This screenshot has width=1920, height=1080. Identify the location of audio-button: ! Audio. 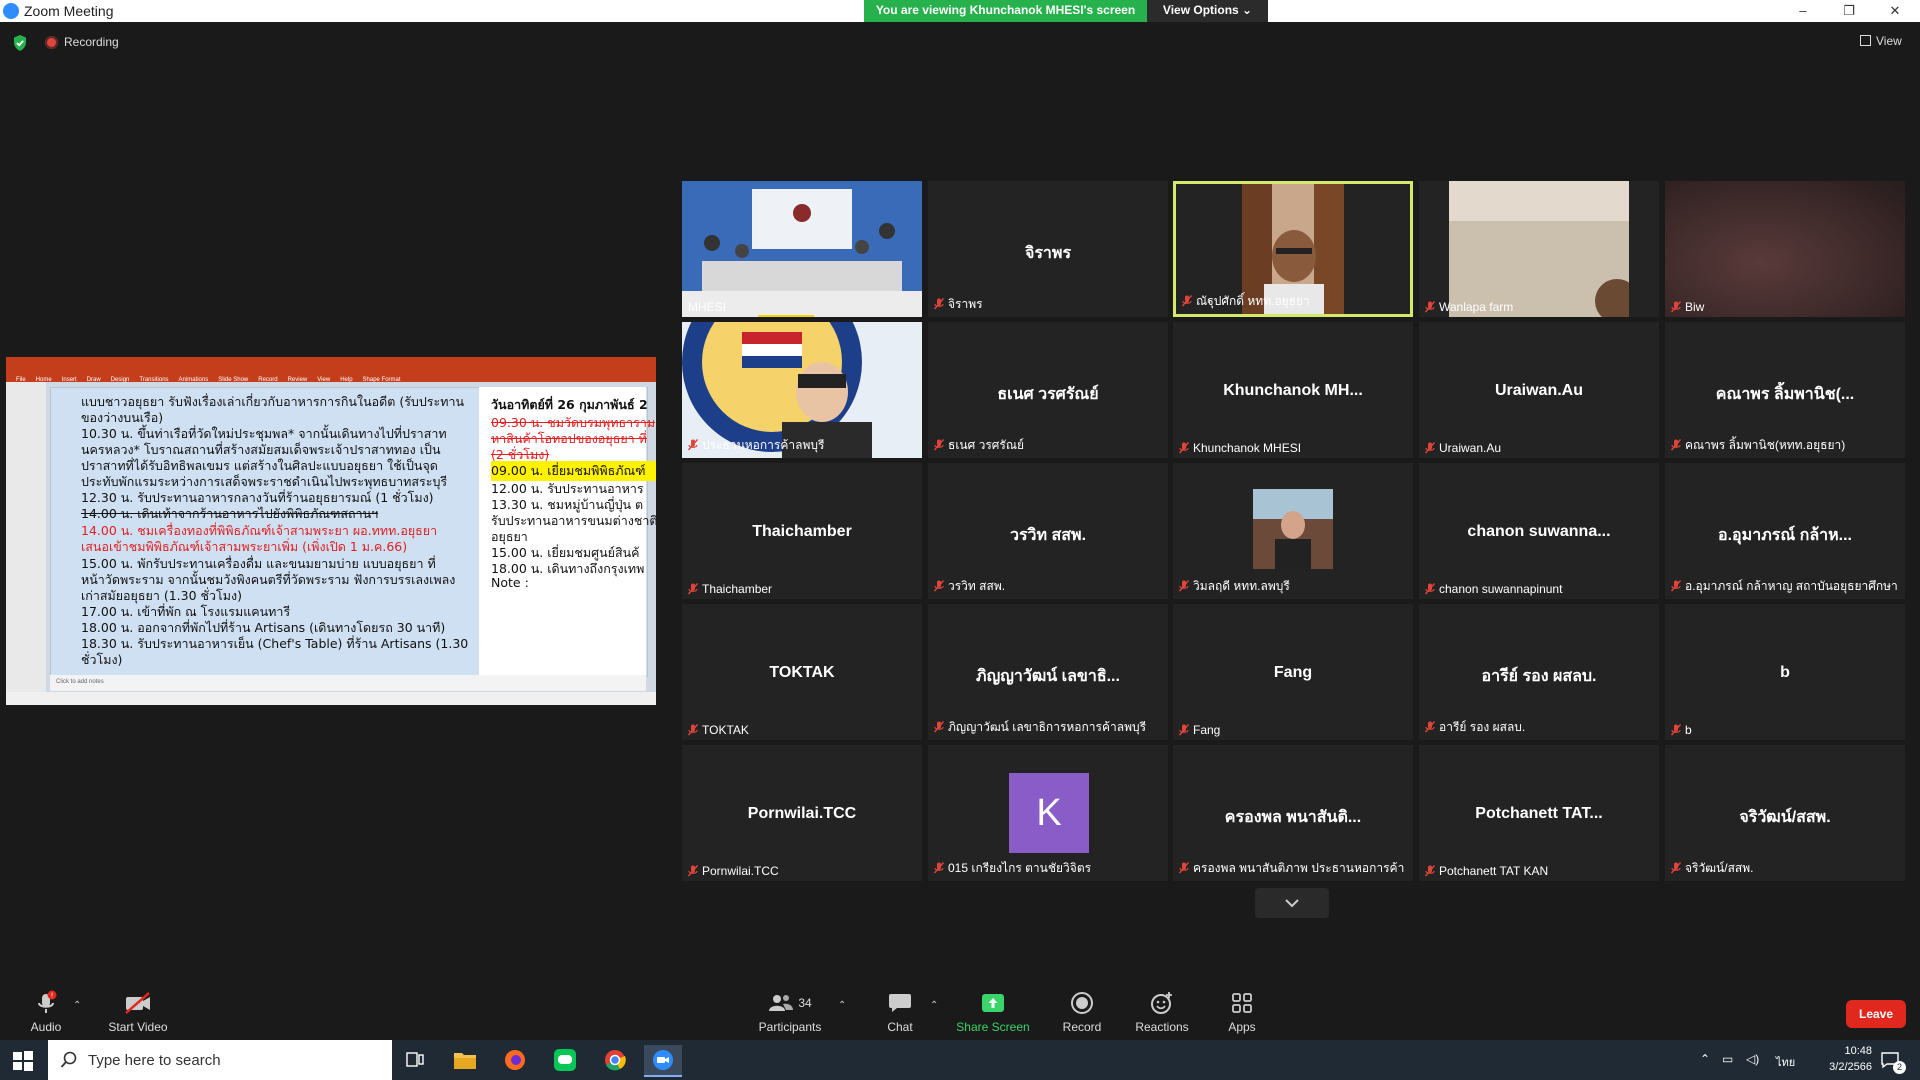
(46, 1012).